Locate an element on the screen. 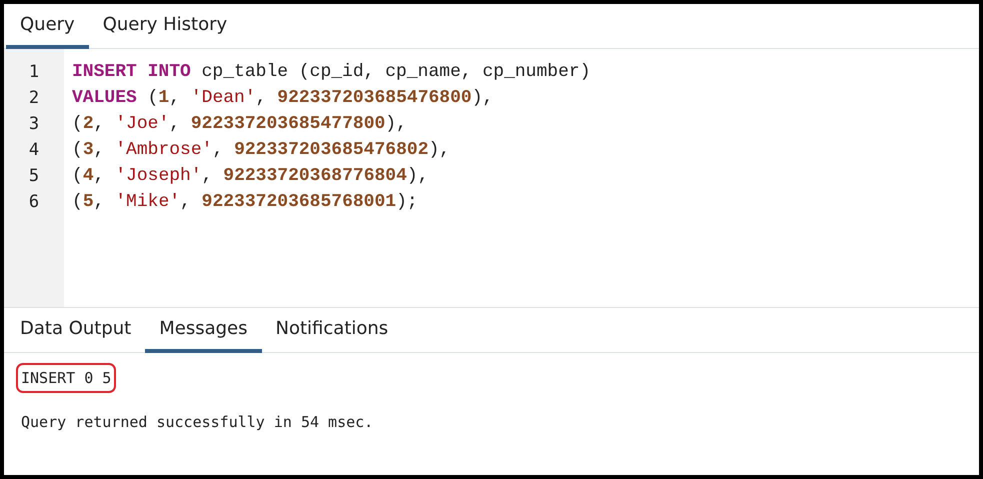 This screenshot has width=983, height=479. output-tab: Notifications is located at coordinates (332, 330).